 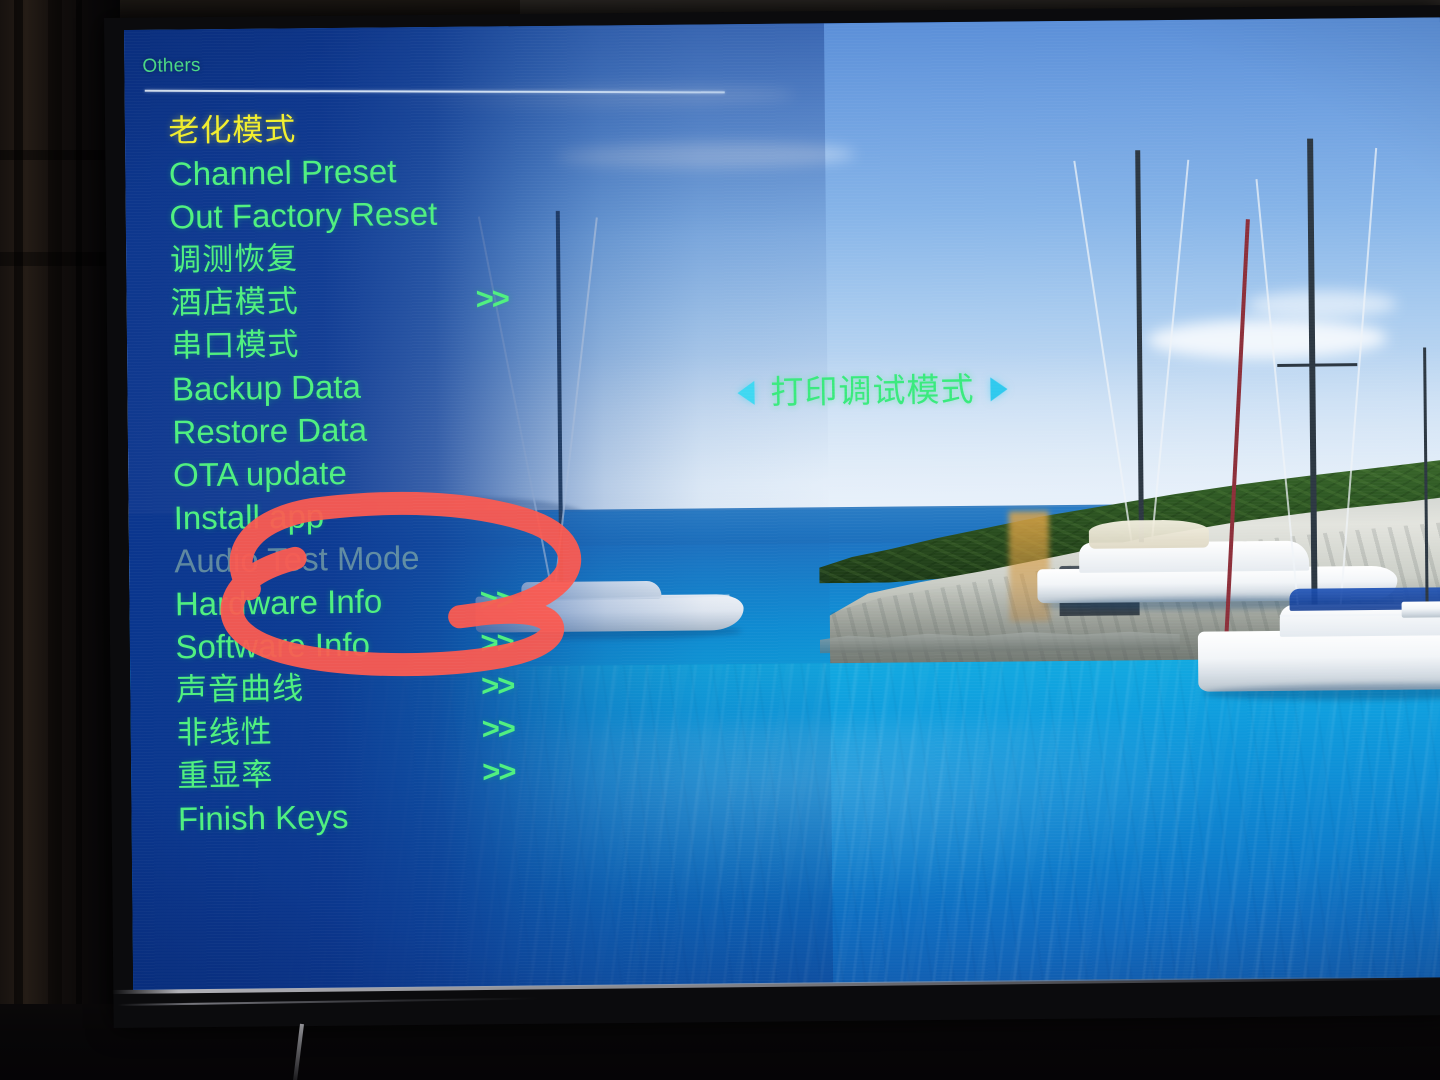 I want to click on menu-item-label: Backup Data, so click(x=266, y=387).